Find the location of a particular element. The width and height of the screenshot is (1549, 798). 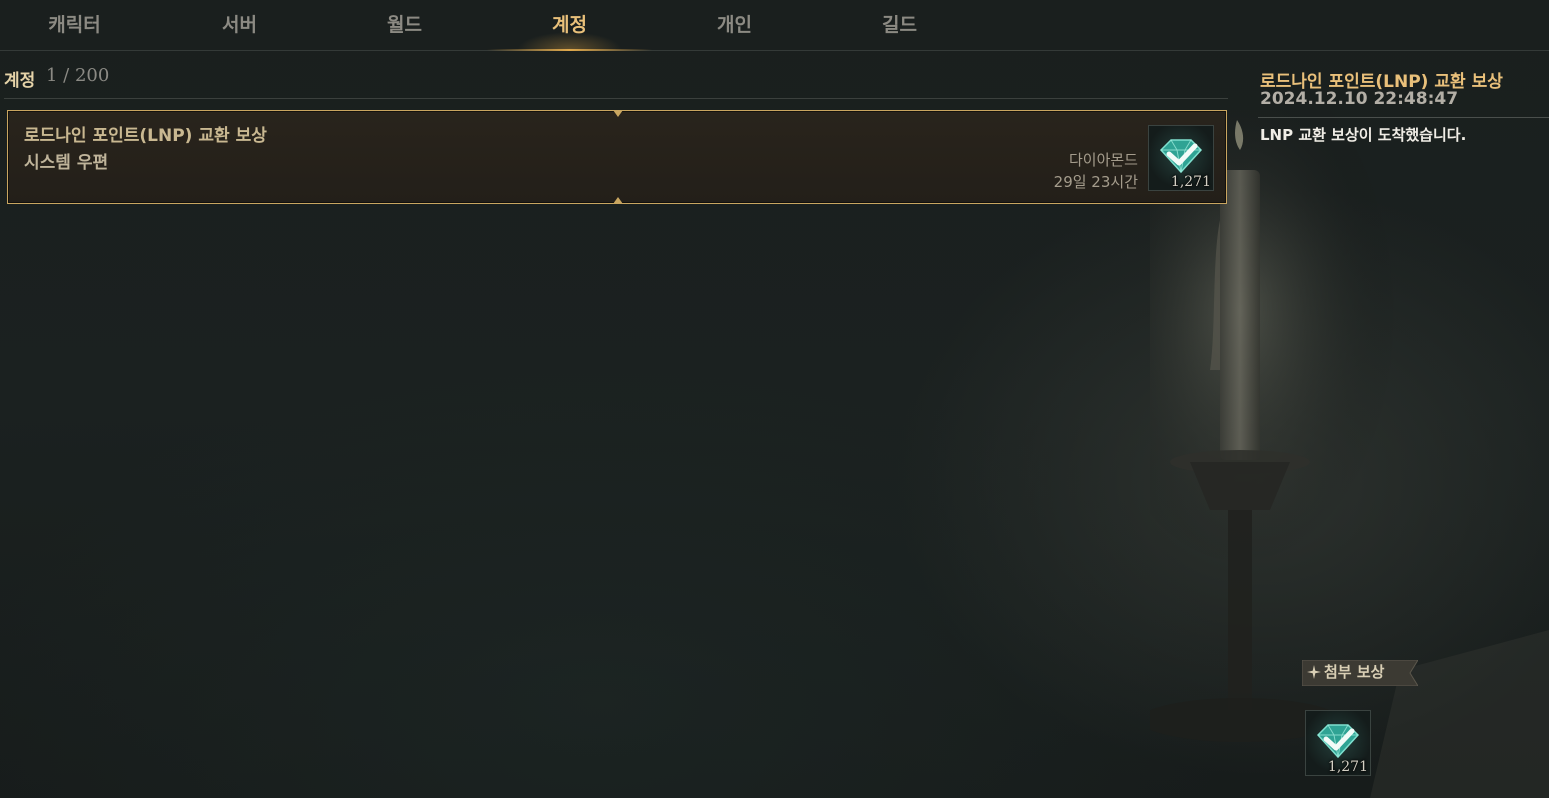

attachments-label: 첨부 보상 is located at coordinates (1354, 672).